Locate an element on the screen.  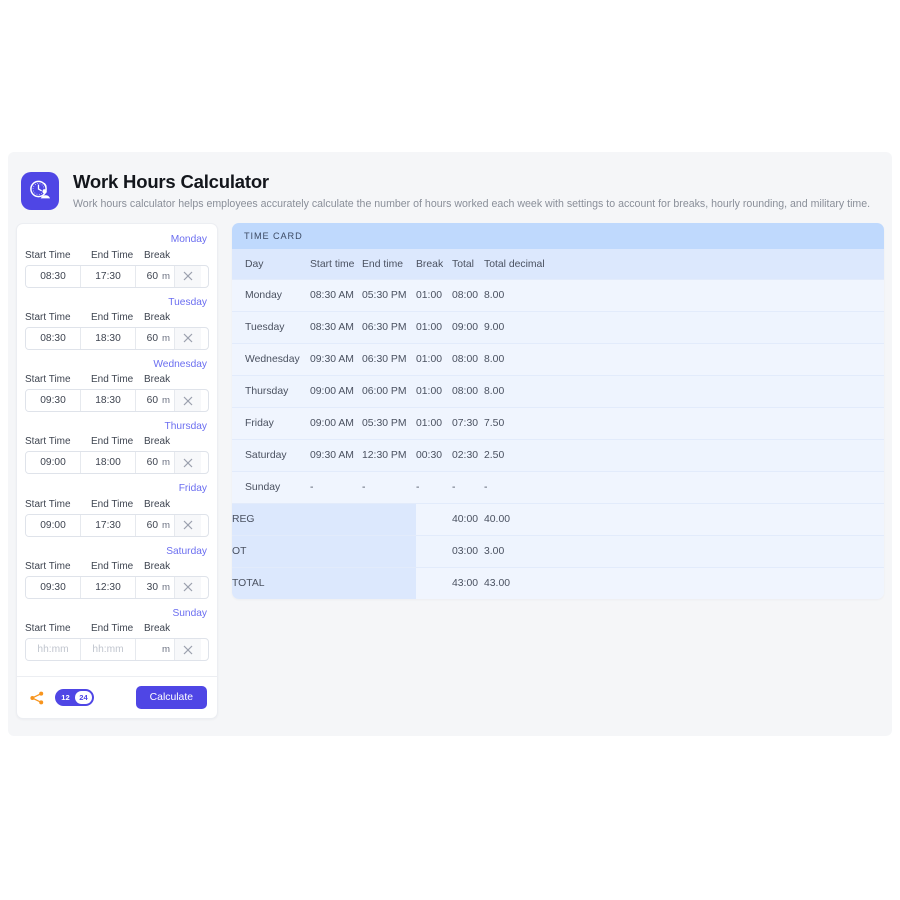
day-label: Monday is located at coordinates (188, 240).